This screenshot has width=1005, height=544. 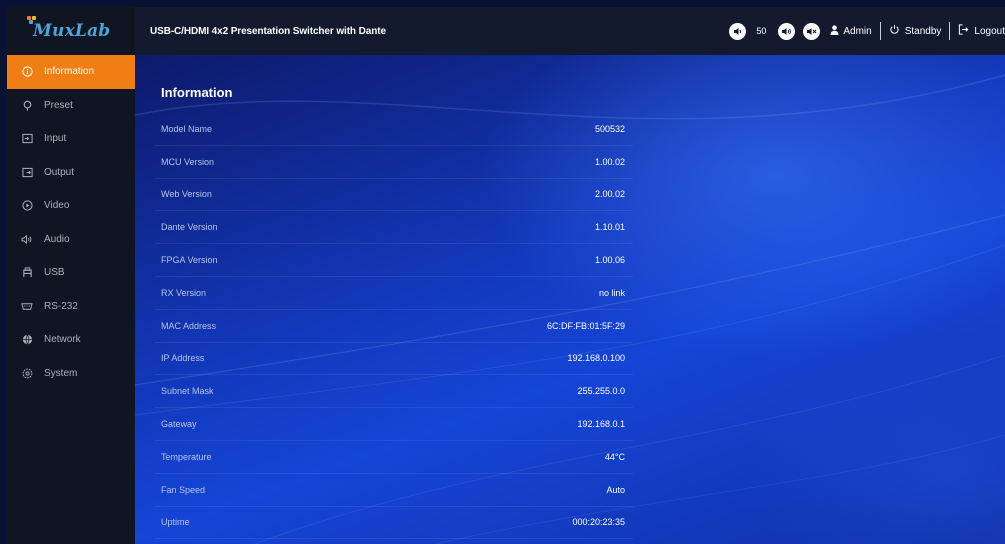 What do you see at coordinates (187, 128) in the screenshot?
I see `row-label: Model Name` at bounding box center [187, 128].